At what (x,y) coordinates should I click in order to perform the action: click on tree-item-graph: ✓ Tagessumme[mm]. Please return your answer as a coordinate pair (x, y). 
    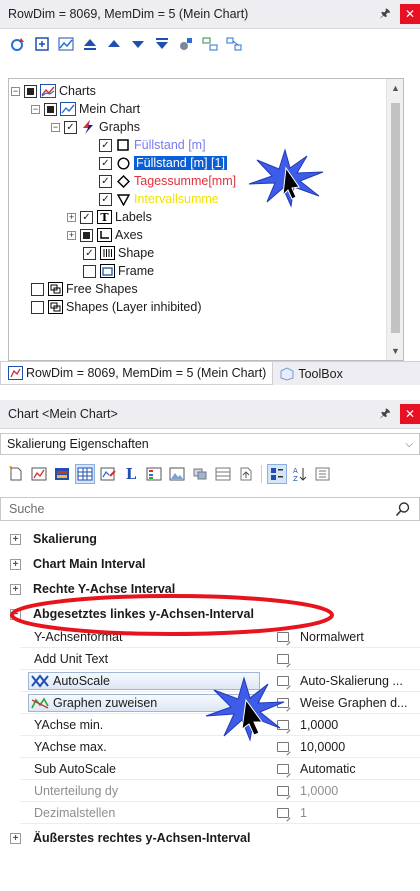
    Looking at the image, I should click on (167, 181).